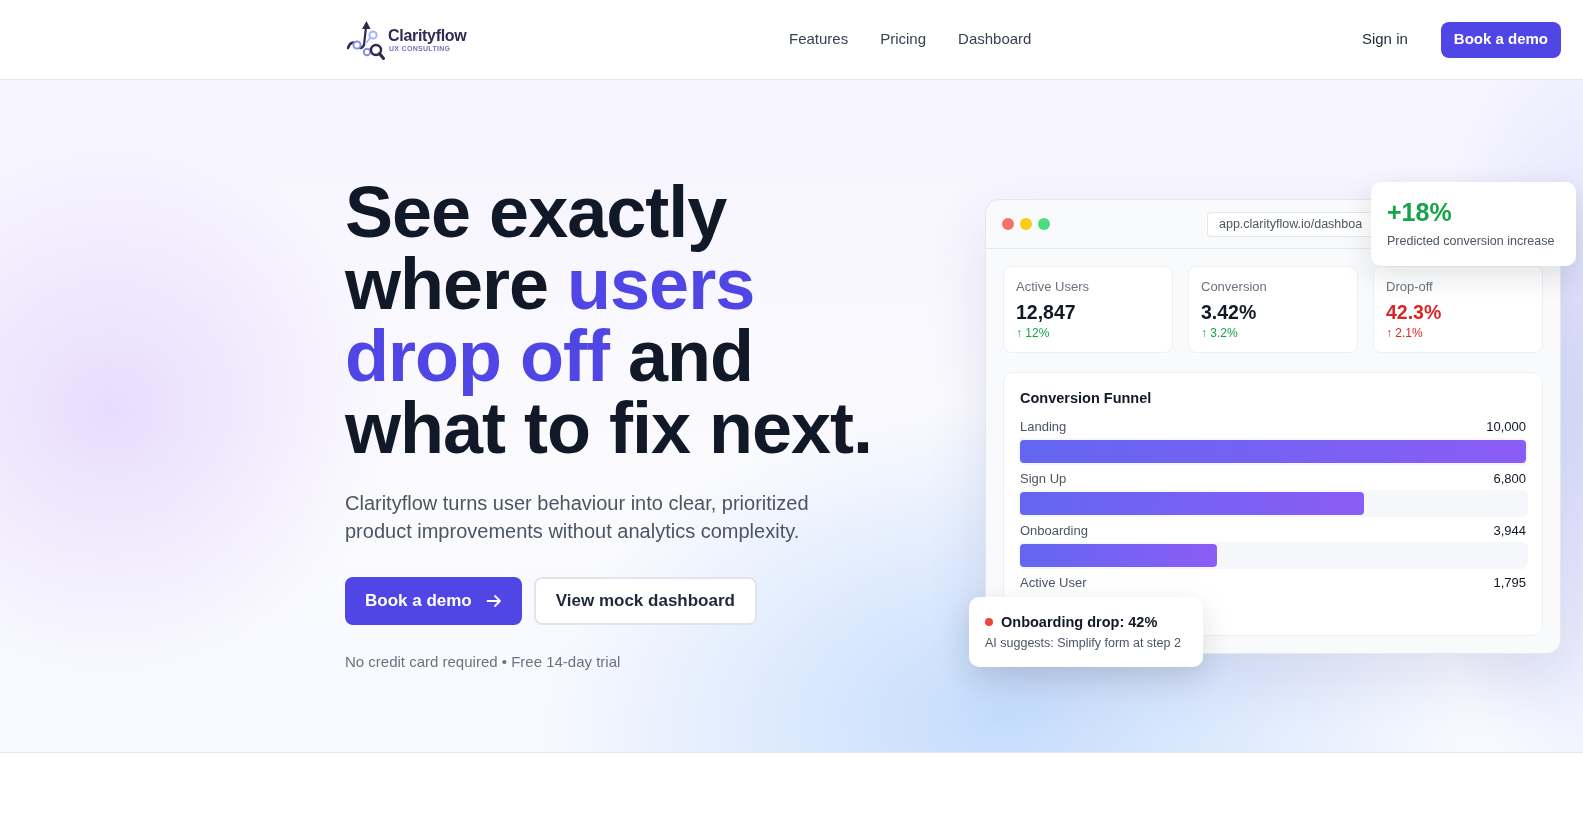 This screenshot has height=830, width=1583. What do you see at coordinates (903, 39) in the screenshot?
I see `nav-link: Pricing` at bounding box center [903, 39].